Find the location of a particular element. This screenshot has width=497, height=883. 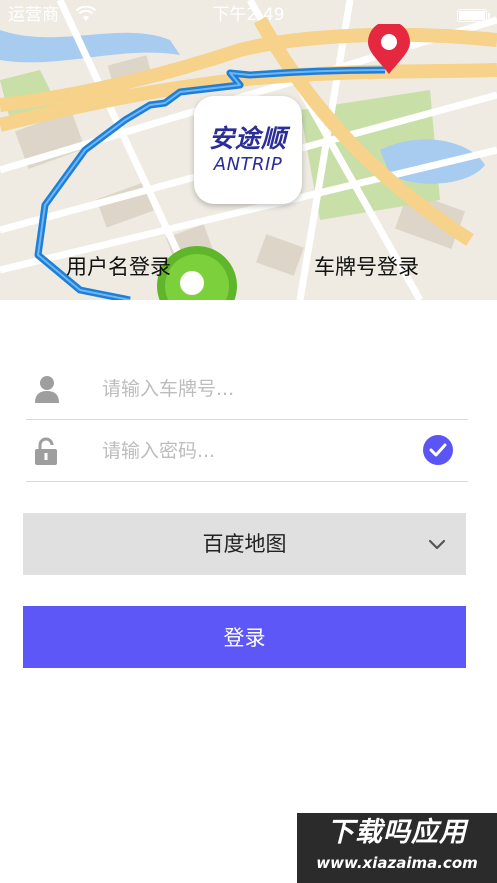

chevron-down-icon is located at coordinates (437, 544).